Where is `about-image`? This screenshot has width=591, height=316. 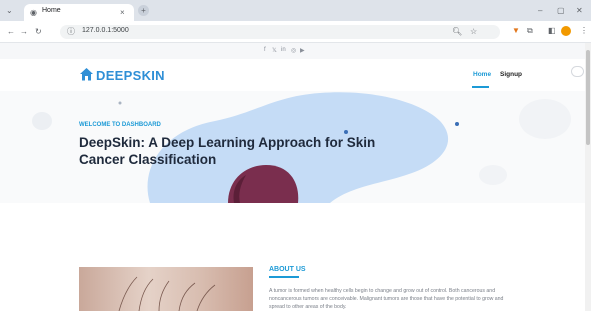 about-image is located at coordinates (166, 289).